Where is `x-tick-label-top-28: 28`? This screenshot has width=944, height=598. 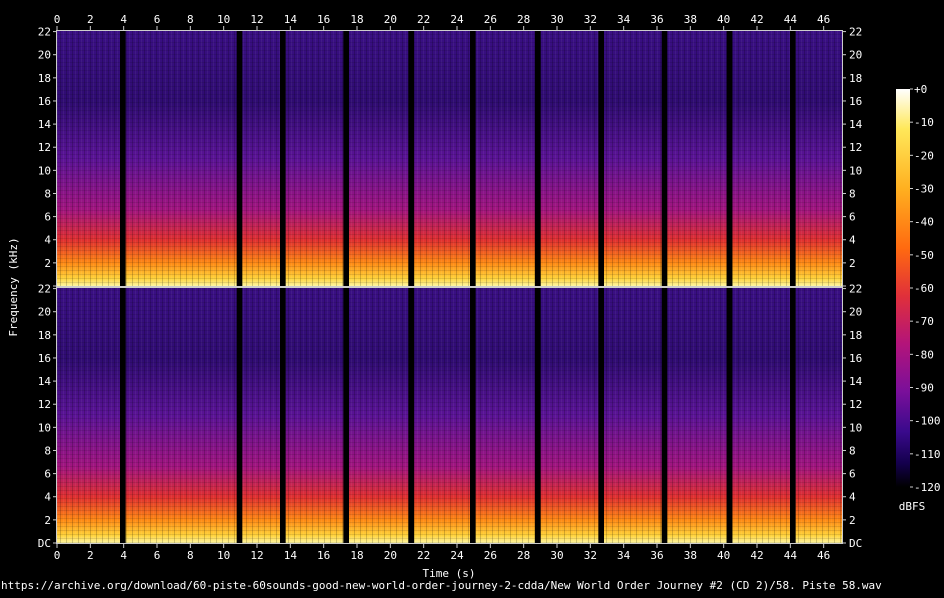
x-tick-label-top-28: 28 is located at coordinates (523, 19).